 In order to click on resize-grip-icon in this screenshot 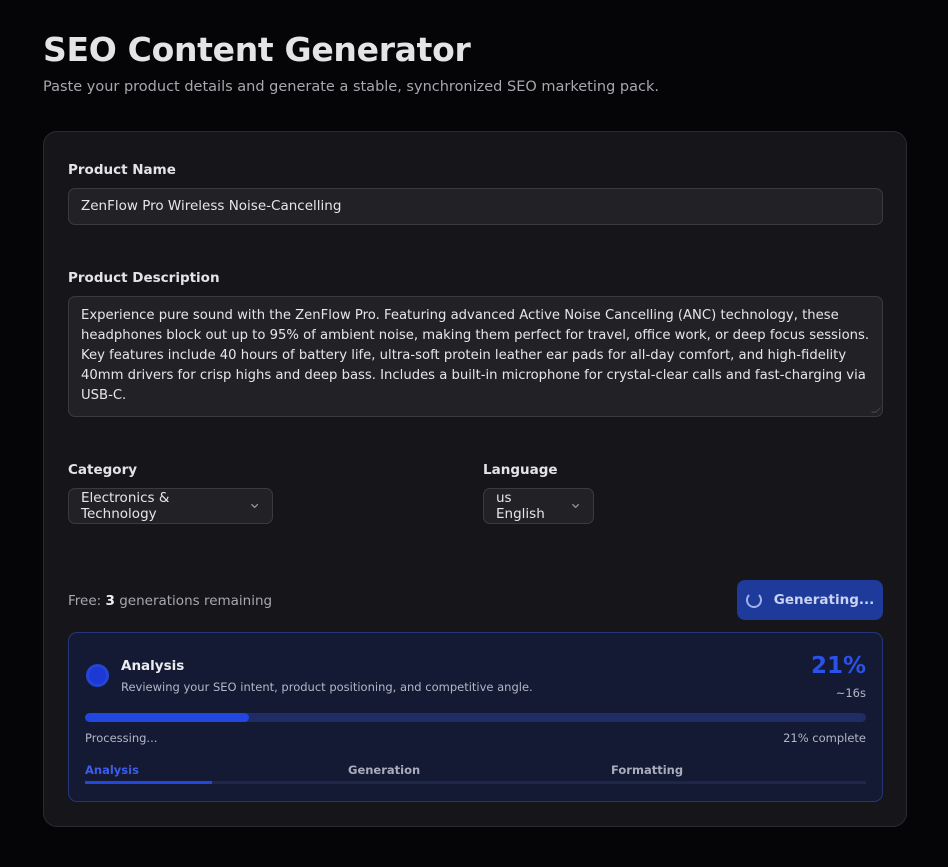, I will do `click(876, 410)`.